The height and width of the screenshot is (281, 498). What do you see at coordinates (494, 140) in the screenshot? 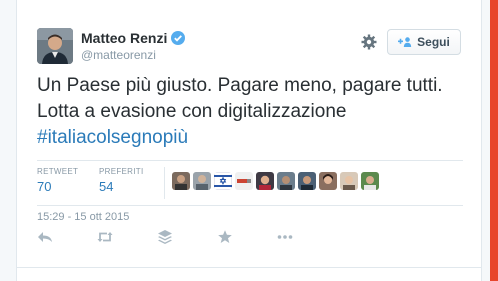
I see `background-strip` at bounding box center [494, 140].